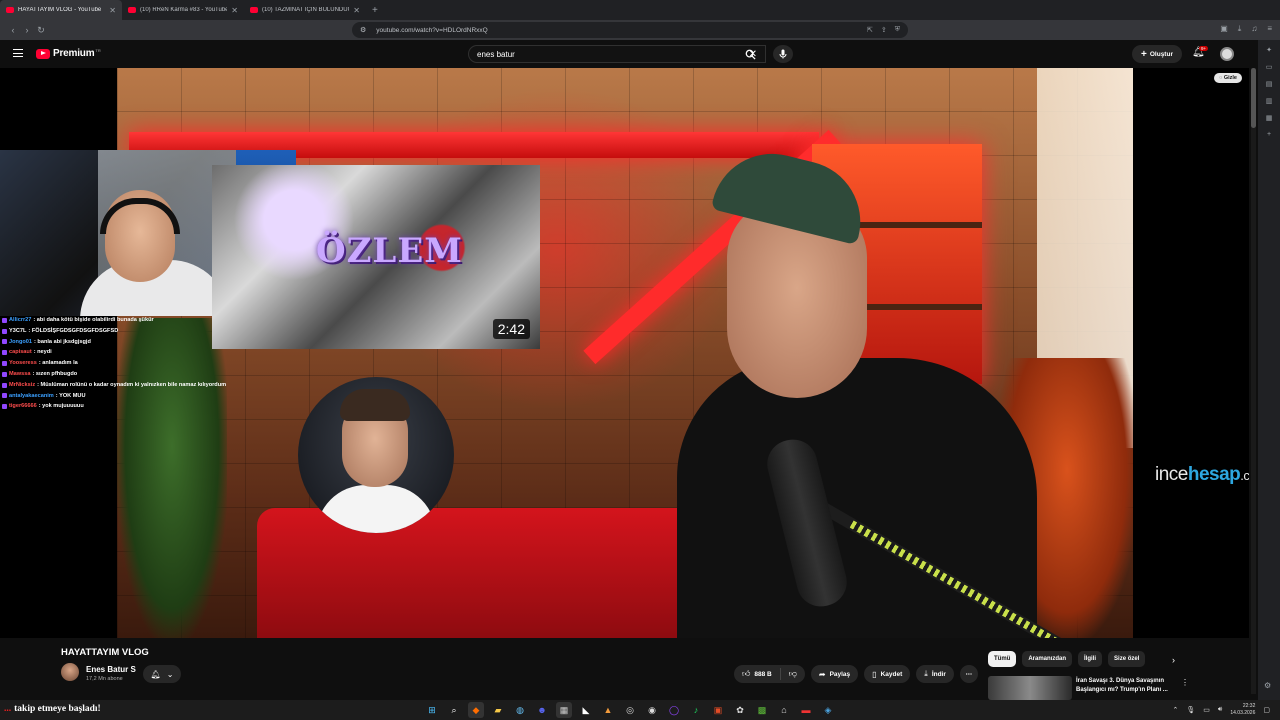 This screenshot has height=720, width=1280. Describe the element at coordinates (834, 674) in the screenshot. I see `share-button: ➦ Paylaş` at that location.